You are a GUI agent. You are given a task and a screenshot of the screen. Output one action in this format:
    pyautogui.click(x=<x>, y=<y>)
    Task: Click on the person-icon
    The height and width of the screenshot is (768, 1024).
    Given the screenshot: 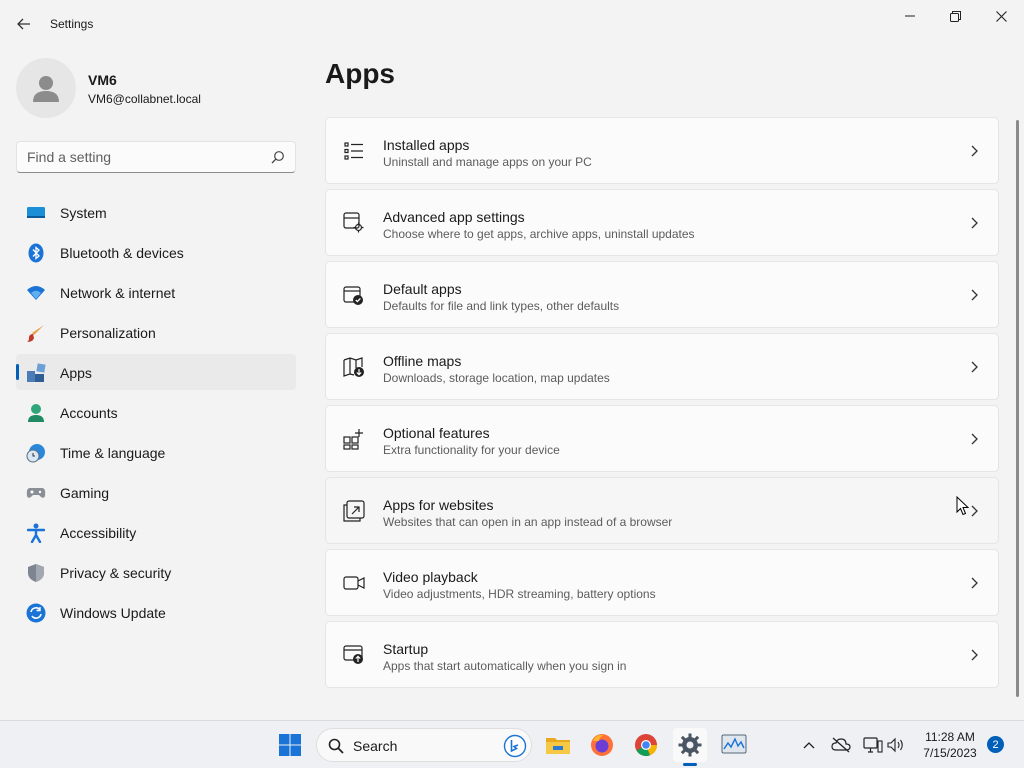 What is the action you would take?
    pyautogui.click(x=46, y=89)
    